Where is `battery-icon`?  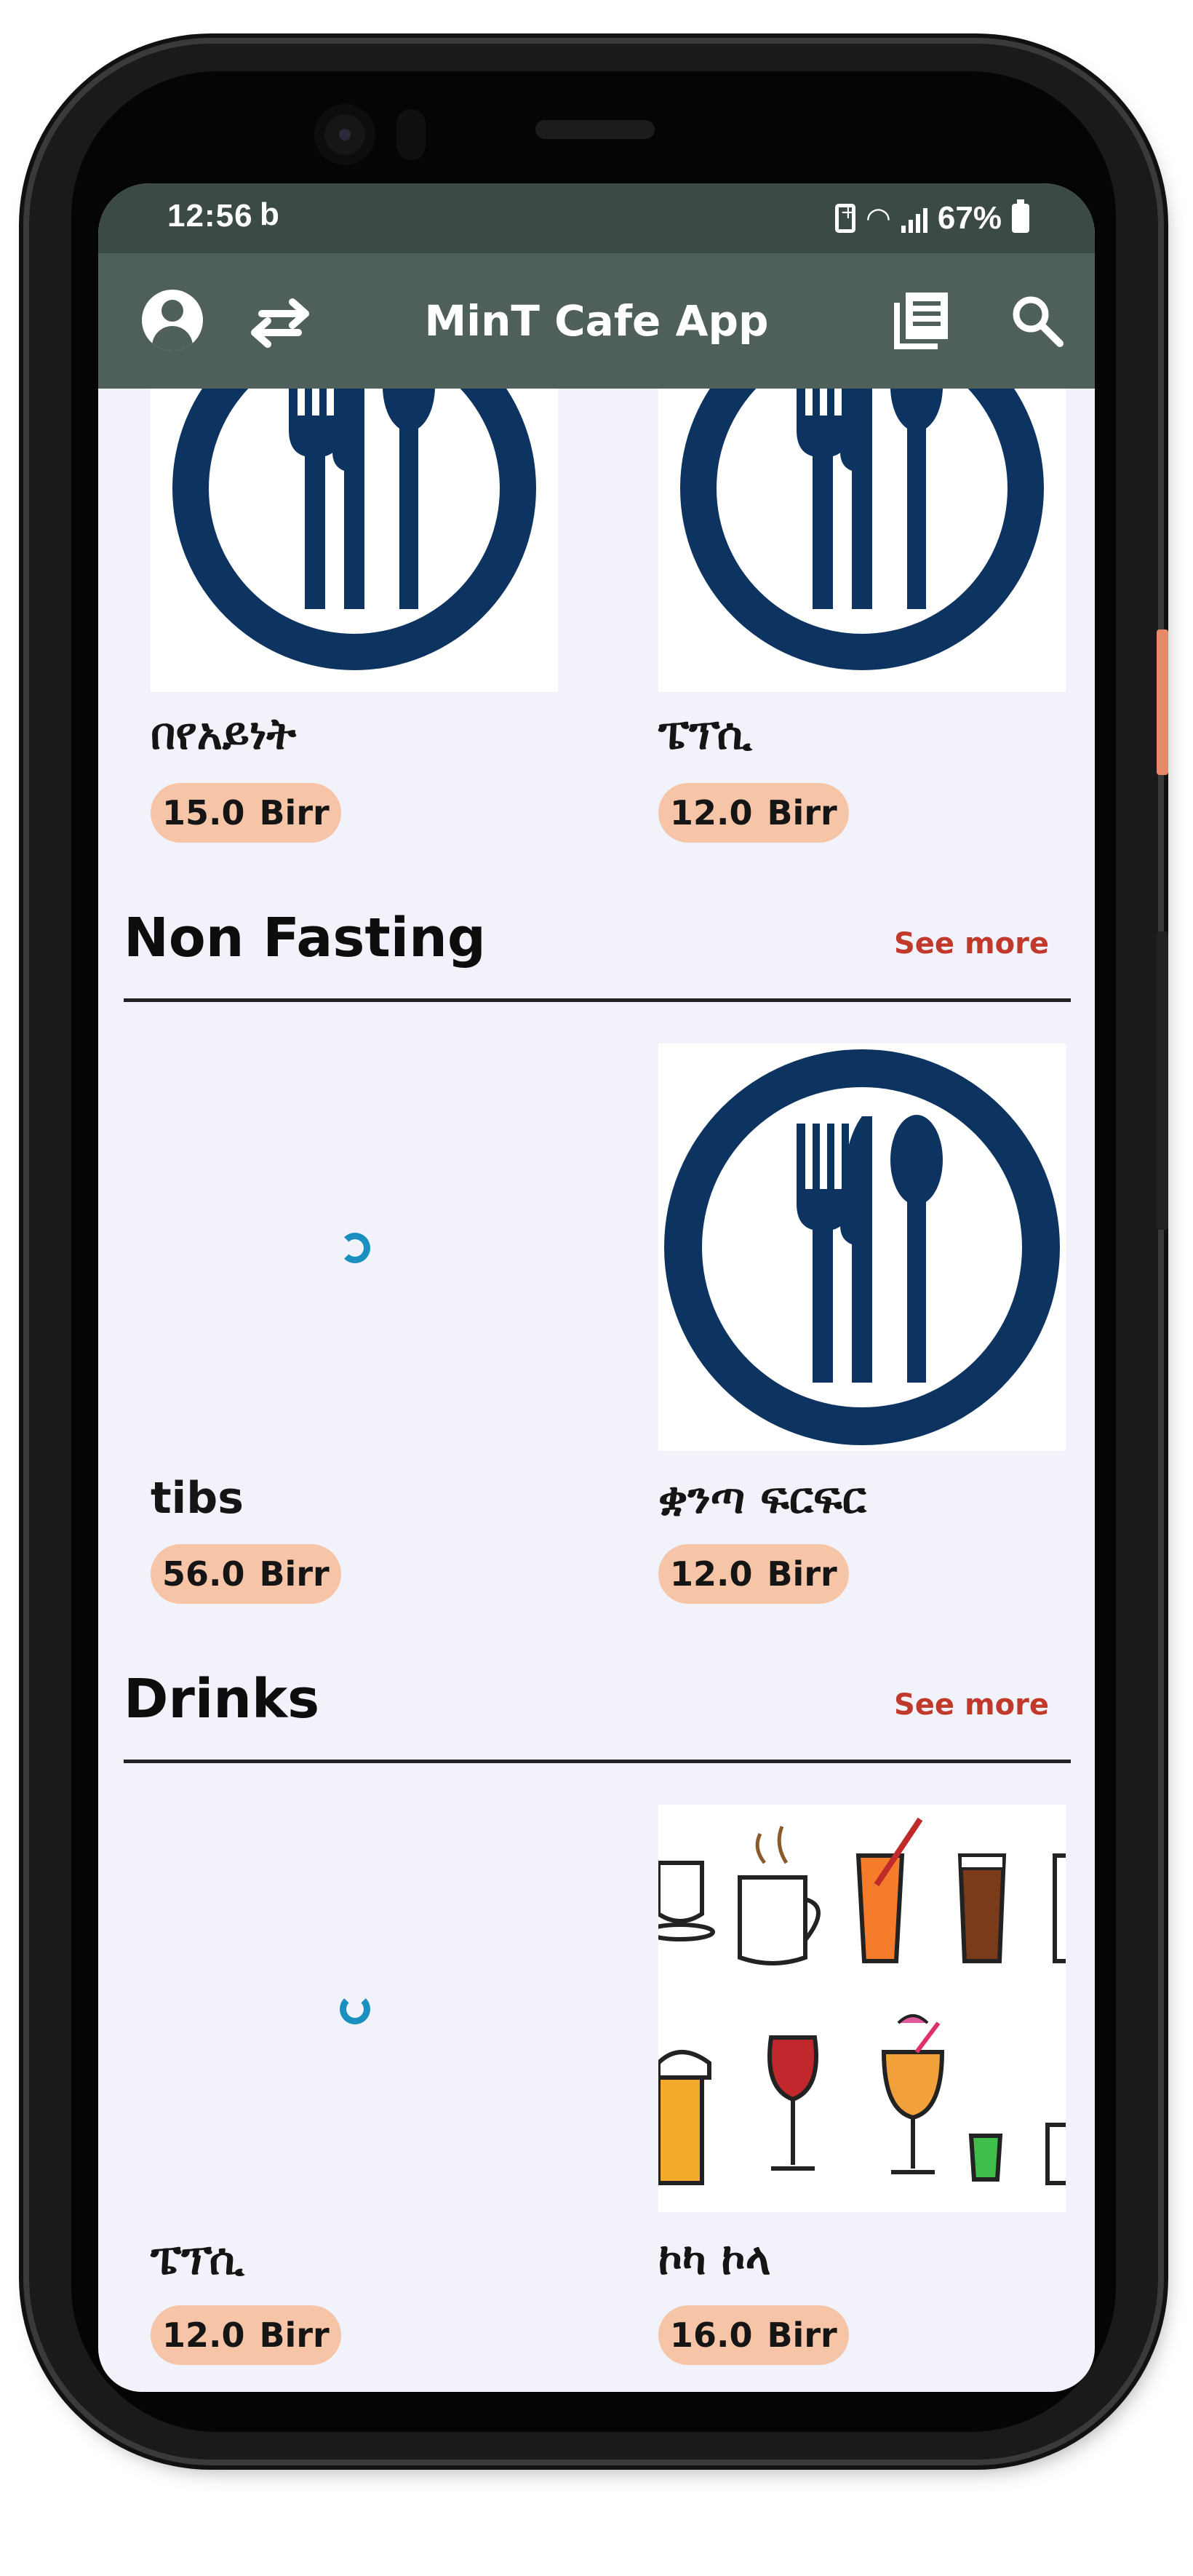 battery-icon is located at coordinates (1020, 216).